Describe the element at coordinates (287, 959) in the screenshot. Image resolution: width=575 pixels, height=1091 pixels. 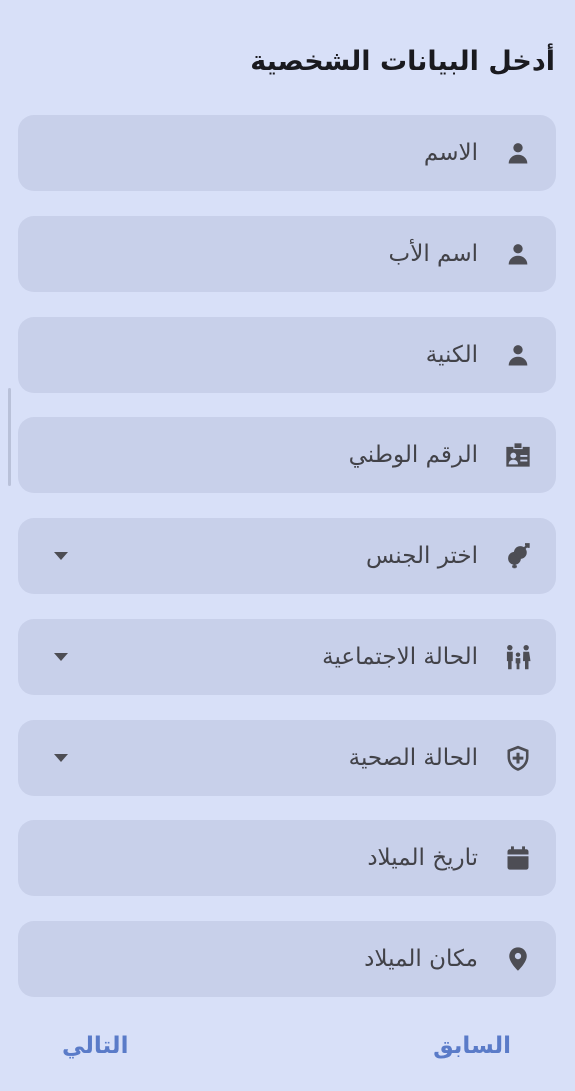
I see `birth-place-input: مكان الميلاد` at that location.